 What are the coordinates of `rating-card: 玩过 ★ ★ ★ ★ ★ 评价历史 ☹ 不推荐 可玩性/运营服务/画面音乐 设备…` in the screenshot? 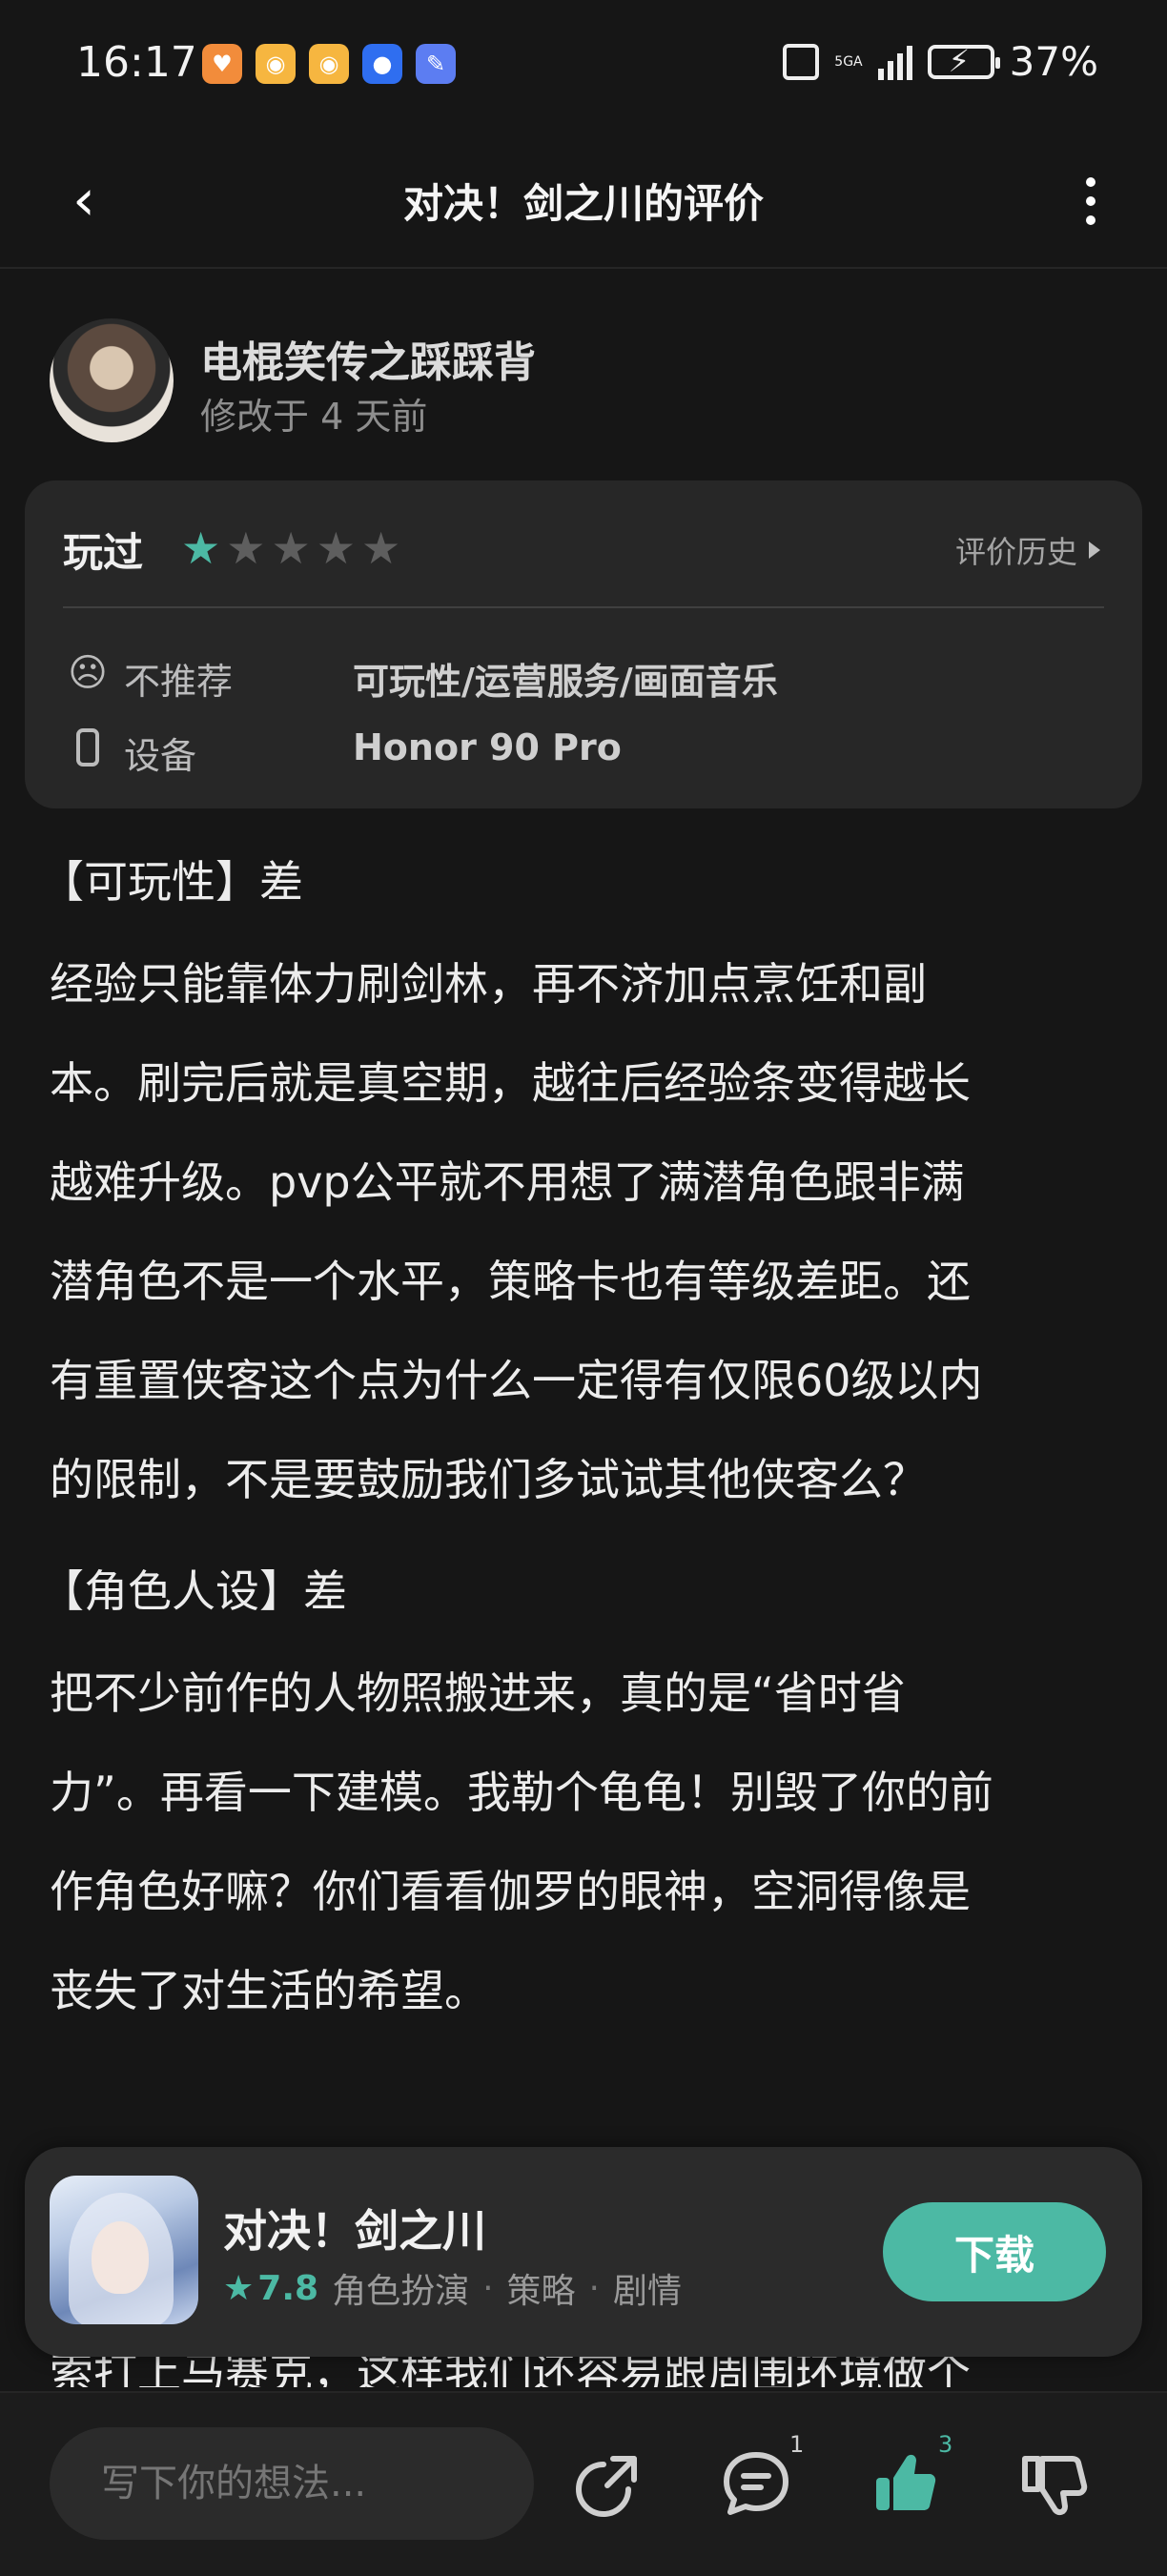 It's located at (583, 644).